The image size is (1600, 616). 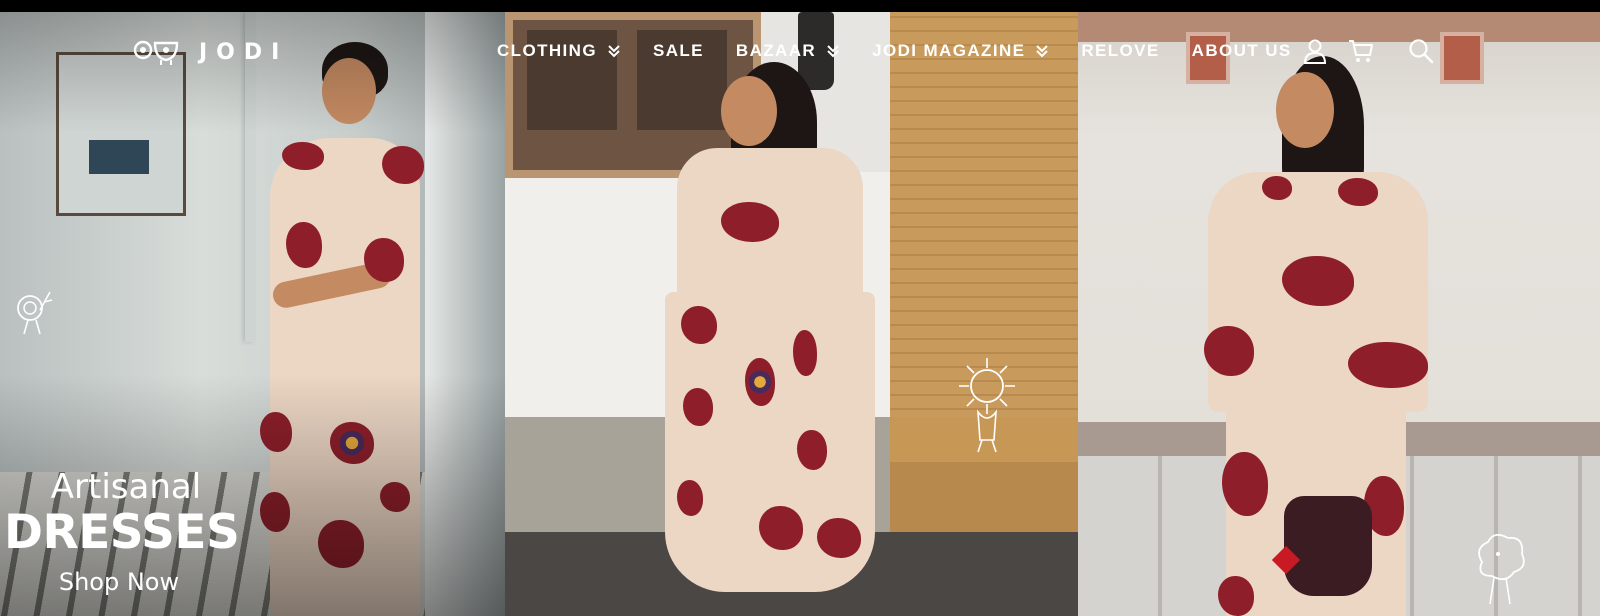 What do you see at coordinates (775, 339) in the screenshot?
I see `model-two` at bounding box center [775, 339].